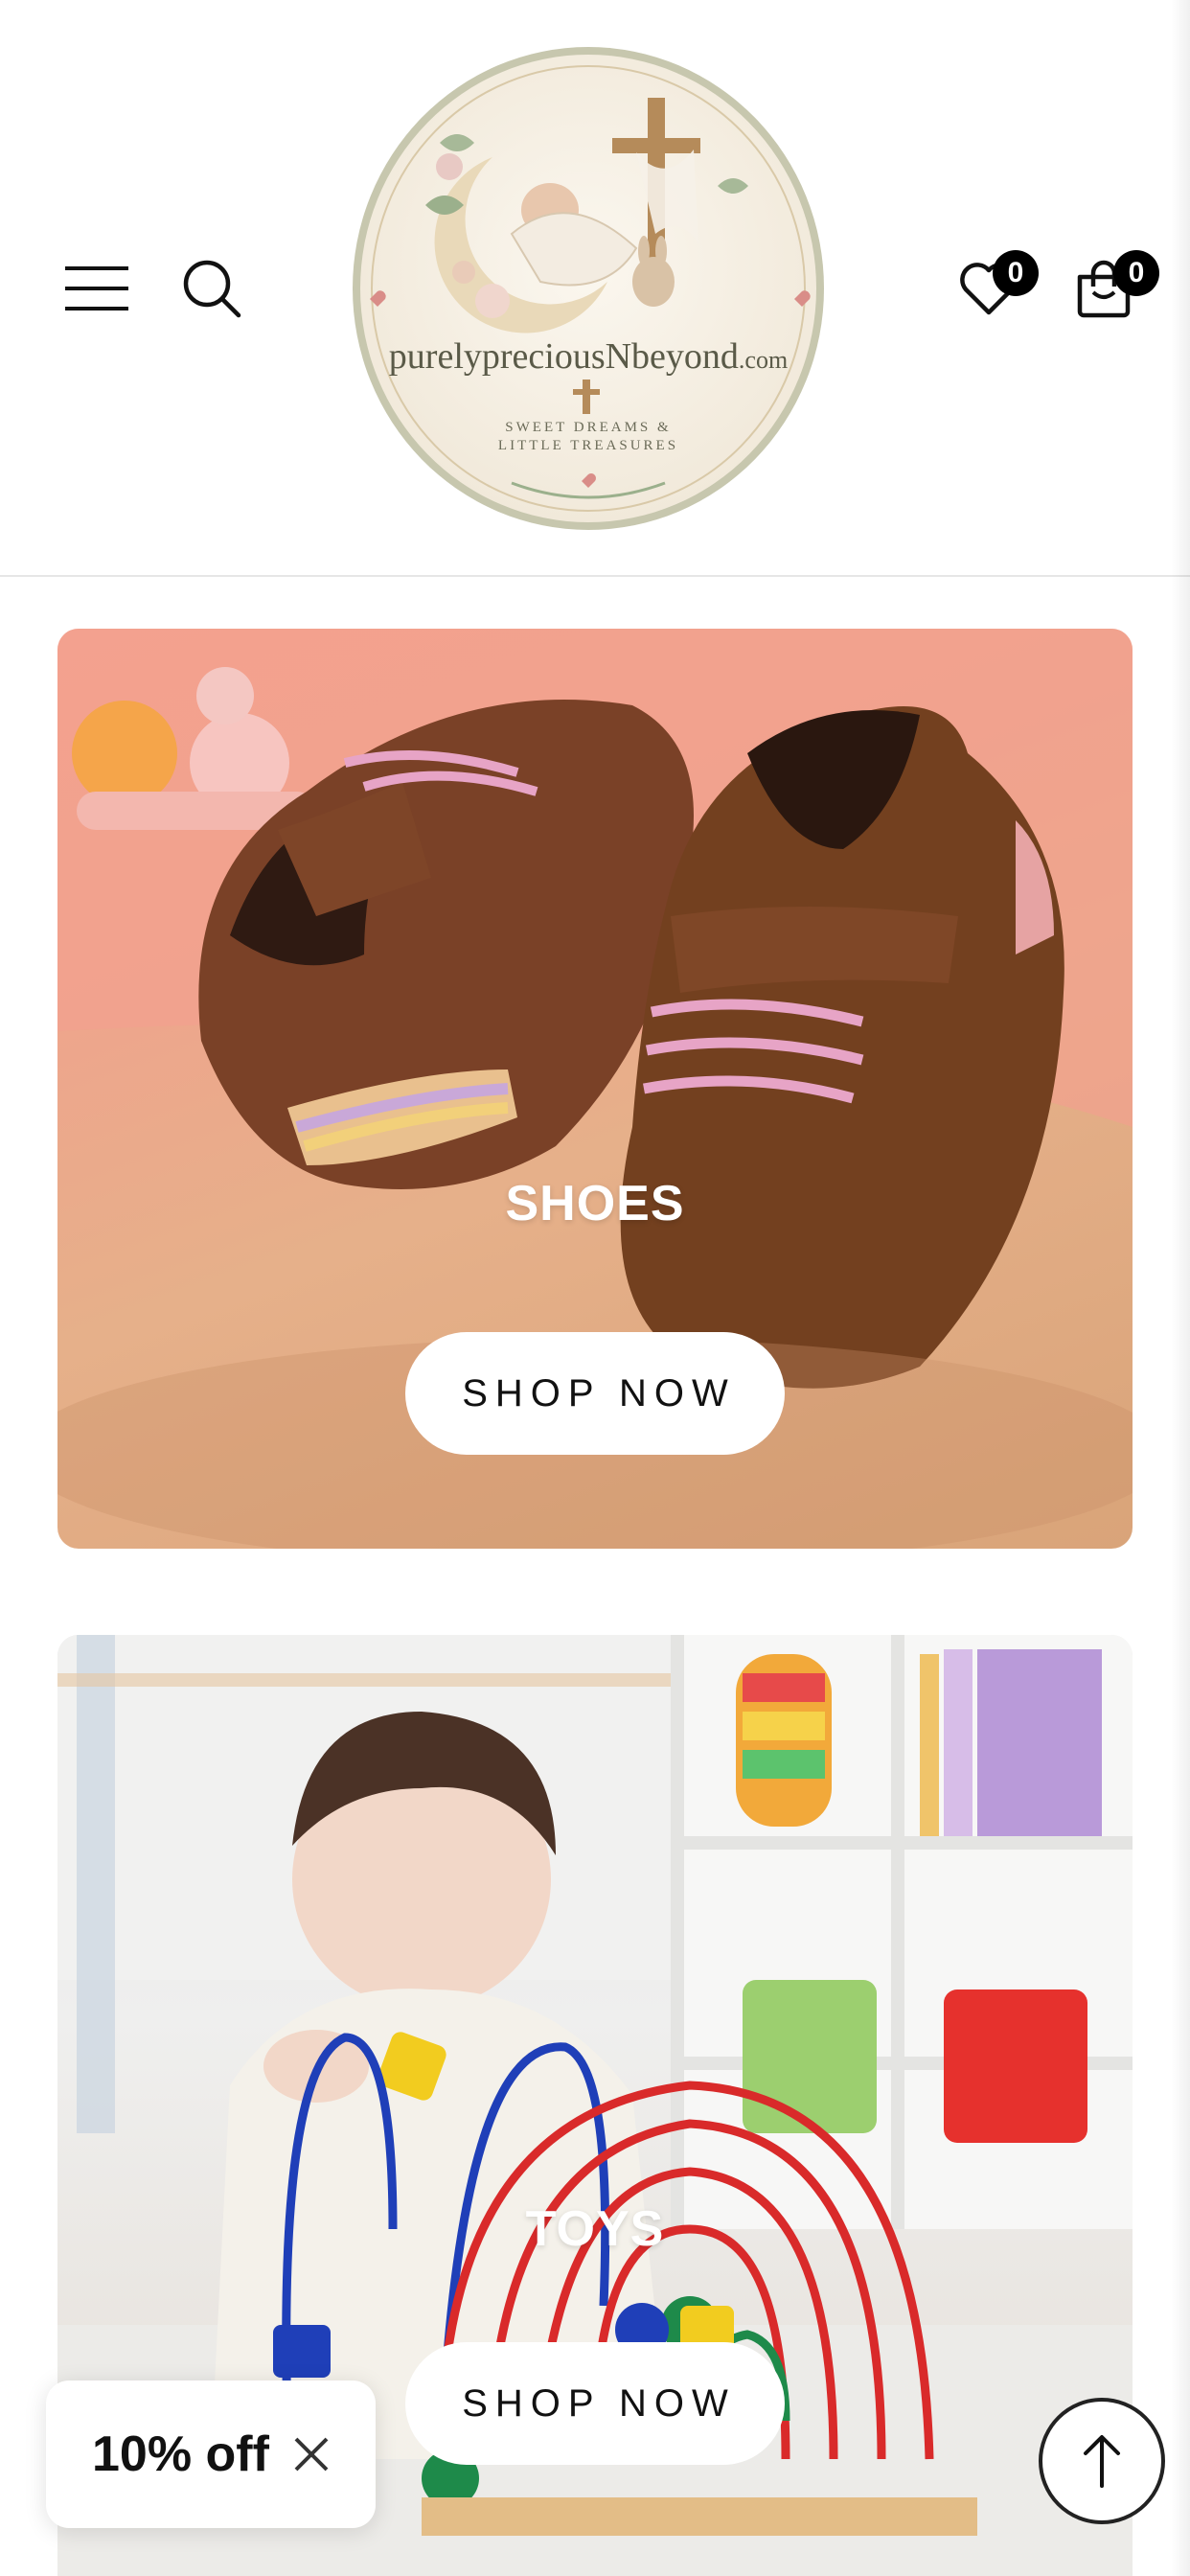 Image resolution: width=1190 pixels, height=2576 pixels. Describe the element at coordinates (1181, 1288) in the screenshot. I see `scrollbar-shade` at that location.